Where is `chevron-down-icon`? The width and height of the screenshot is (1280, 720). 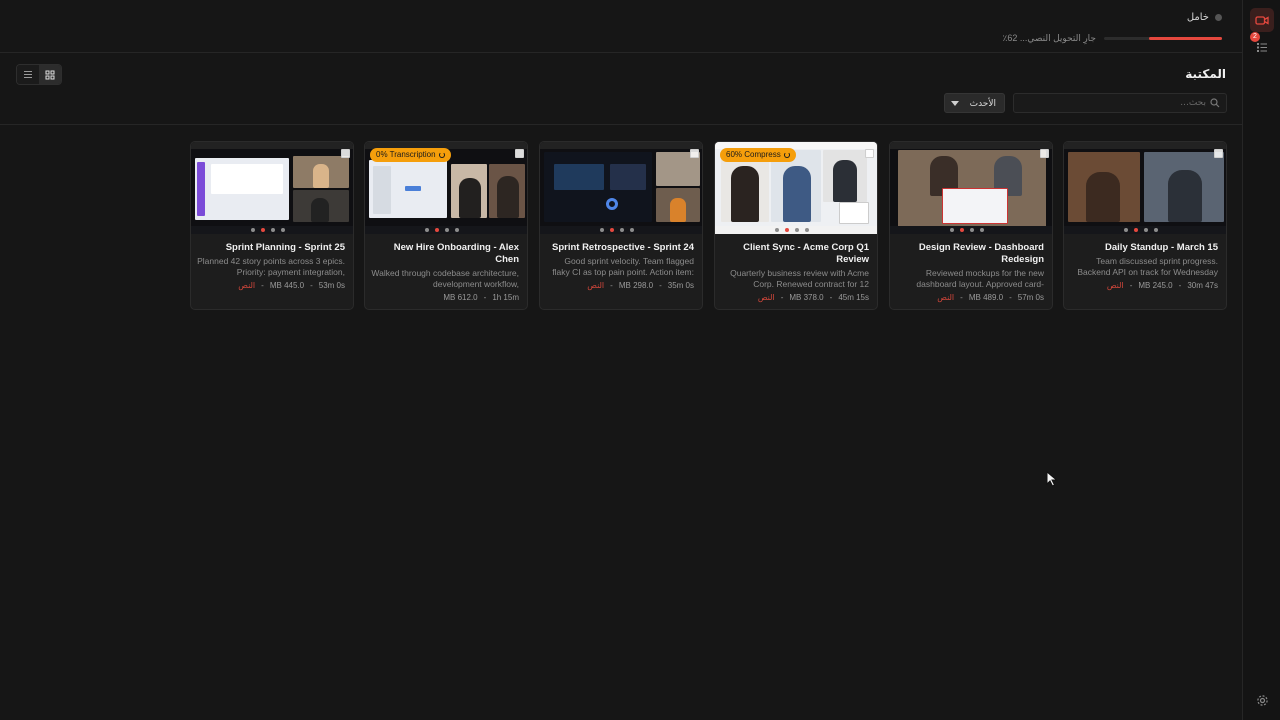
chevron-down-icon is located at coordinates (955, 103).